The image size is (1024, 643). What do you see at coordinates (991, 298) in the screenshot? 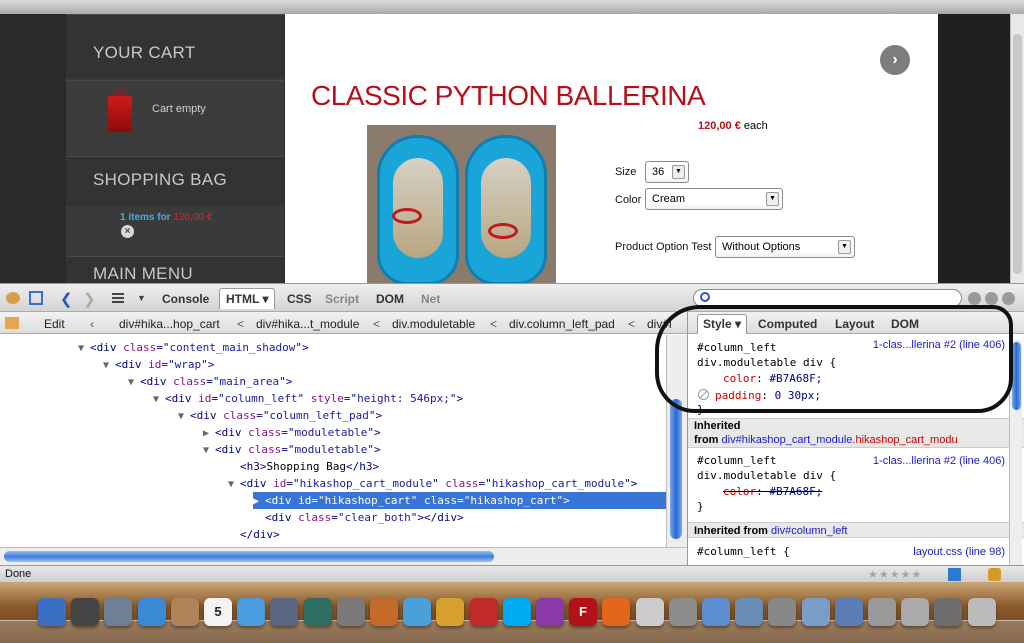
I see `detach-icon` at bounding box center [991, 298].